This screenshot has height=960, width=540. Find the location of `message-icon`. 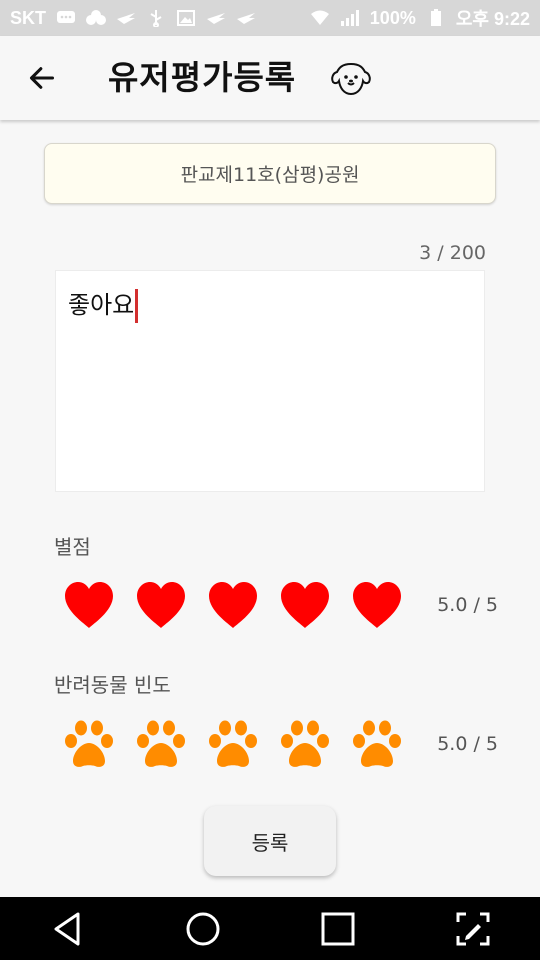

message-icon is located at coordinates (66, 18).